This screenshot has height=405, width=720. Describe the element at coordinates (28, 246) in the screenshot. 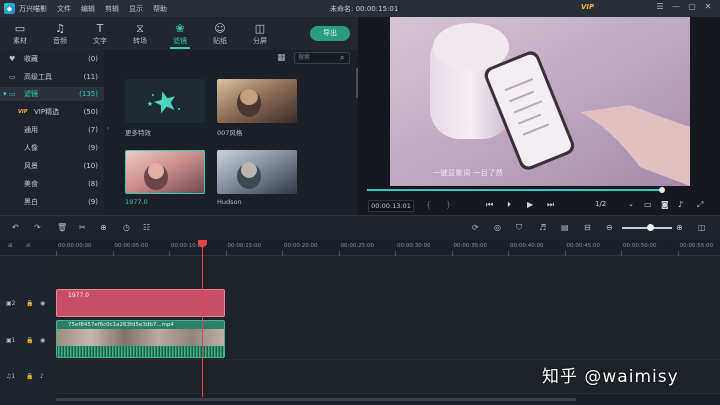

I see `link-icon: ⊘` at that location.